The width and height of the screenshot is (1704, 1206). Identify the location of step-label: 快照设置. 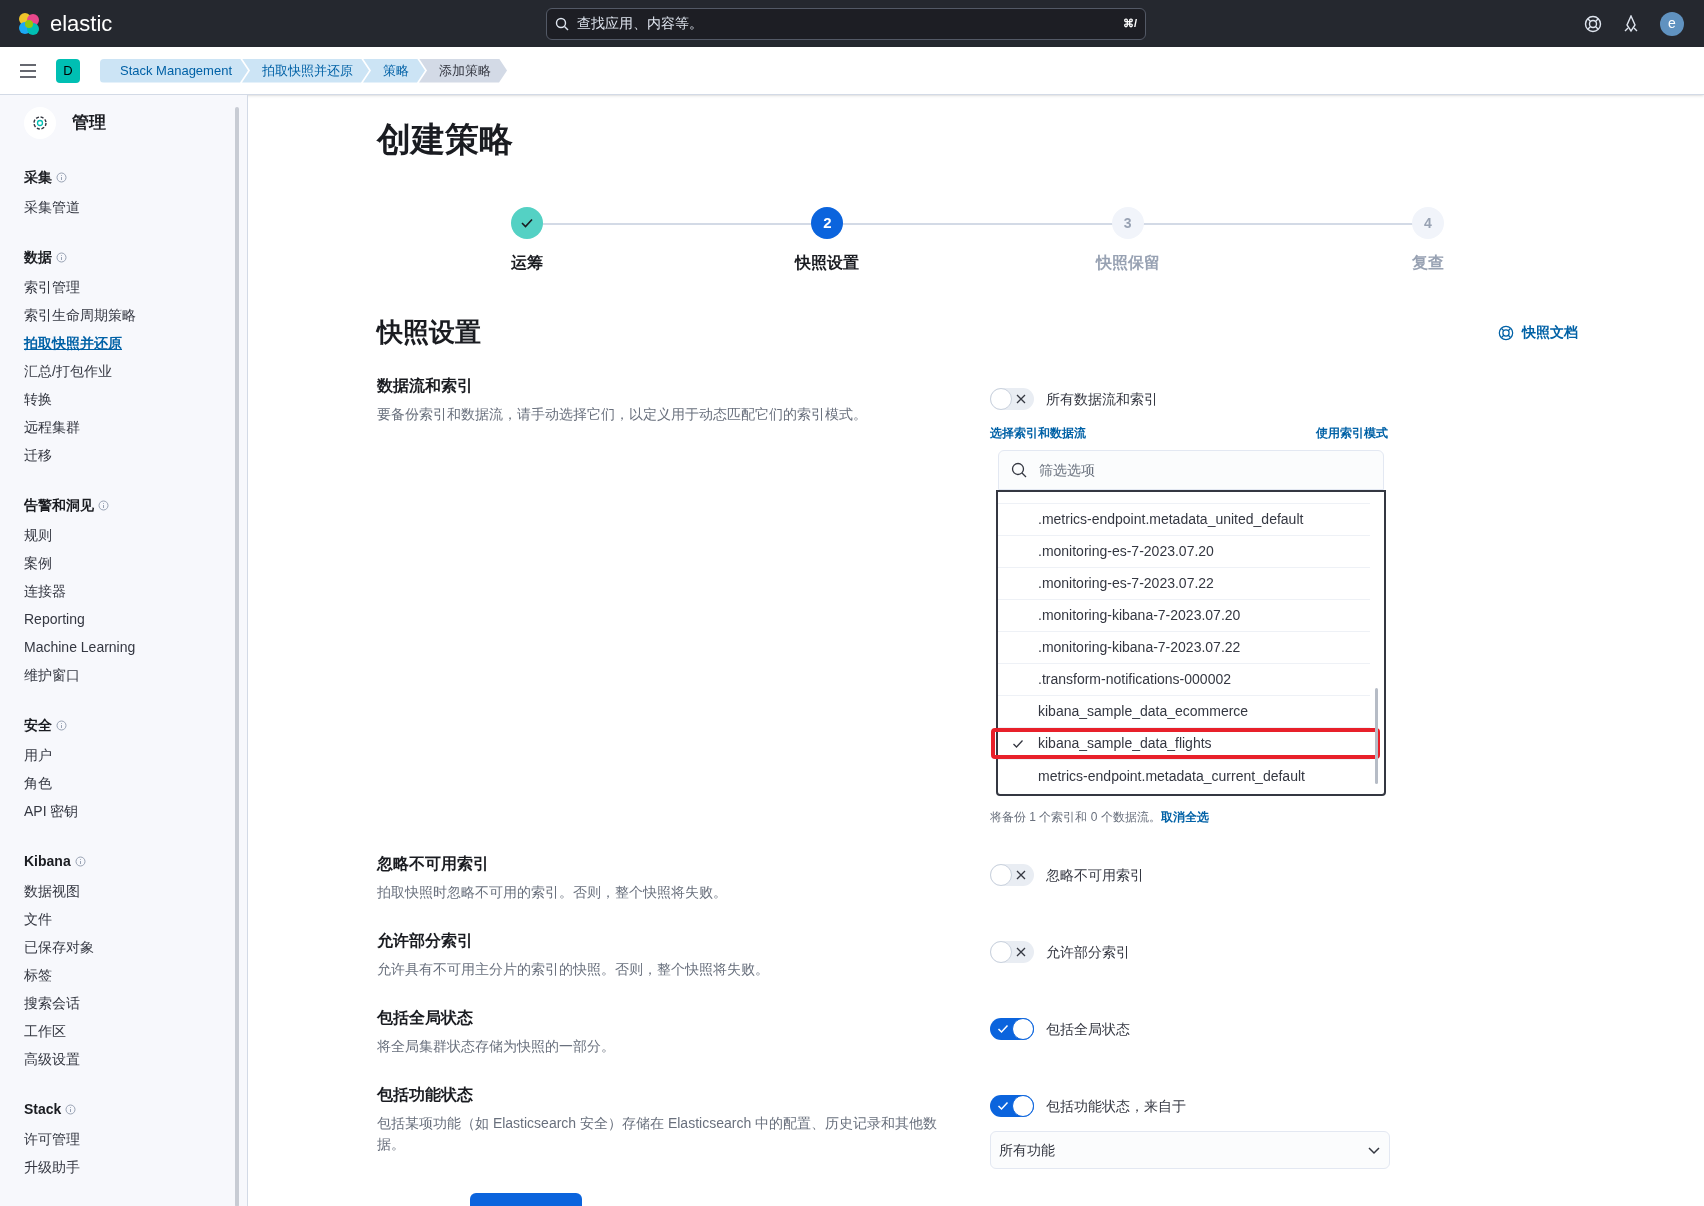
(827, 263).